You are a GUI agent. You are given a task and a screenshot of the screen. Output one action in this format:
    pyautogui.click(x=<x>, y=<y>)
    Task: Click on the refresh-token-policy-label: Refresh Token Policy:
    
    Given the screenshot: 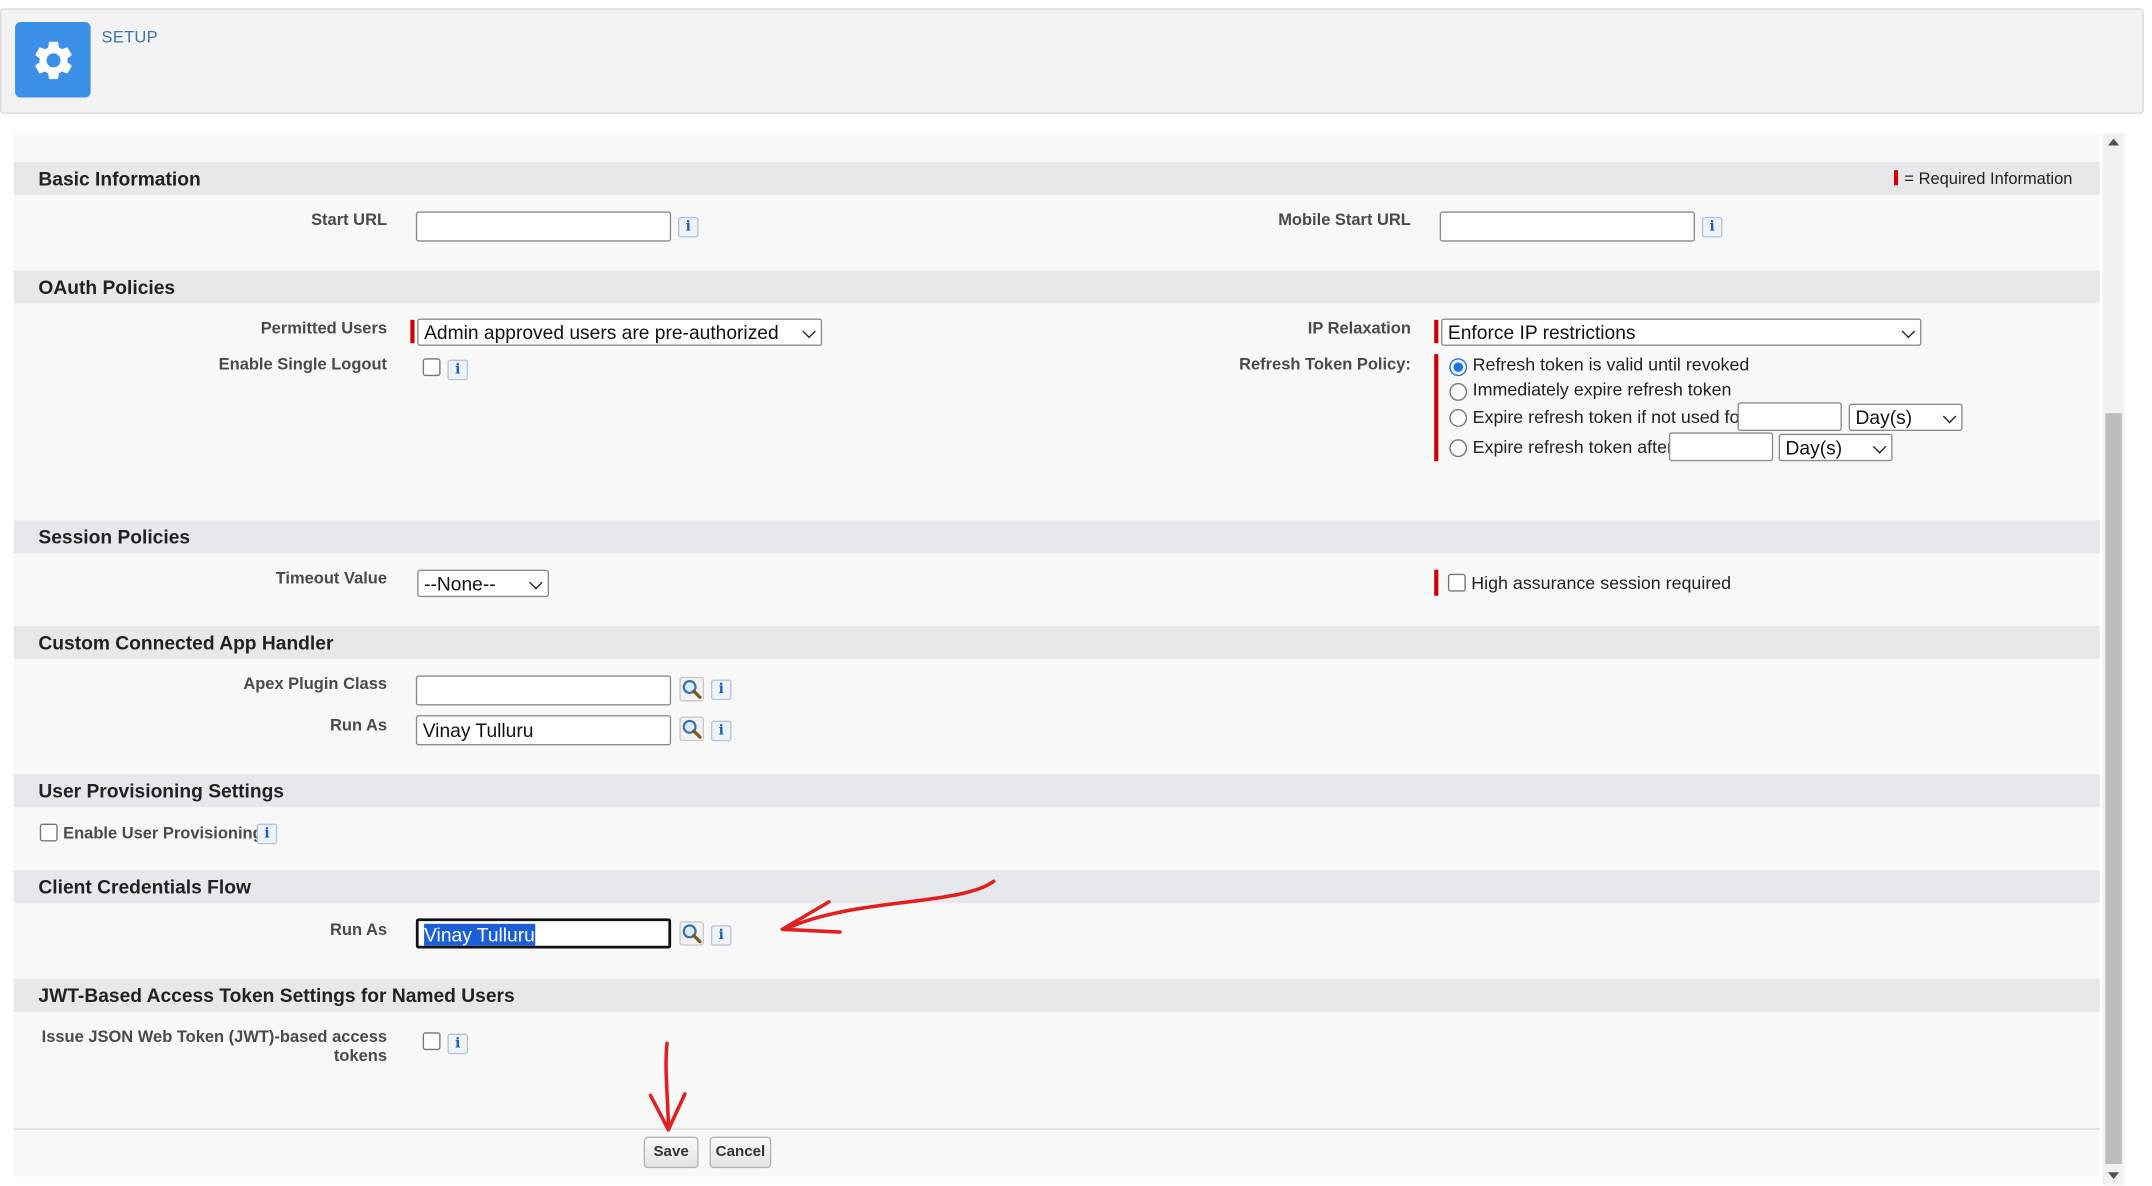 What is the action you would take?
    pyautogui.click(x=1325, y=364)
    